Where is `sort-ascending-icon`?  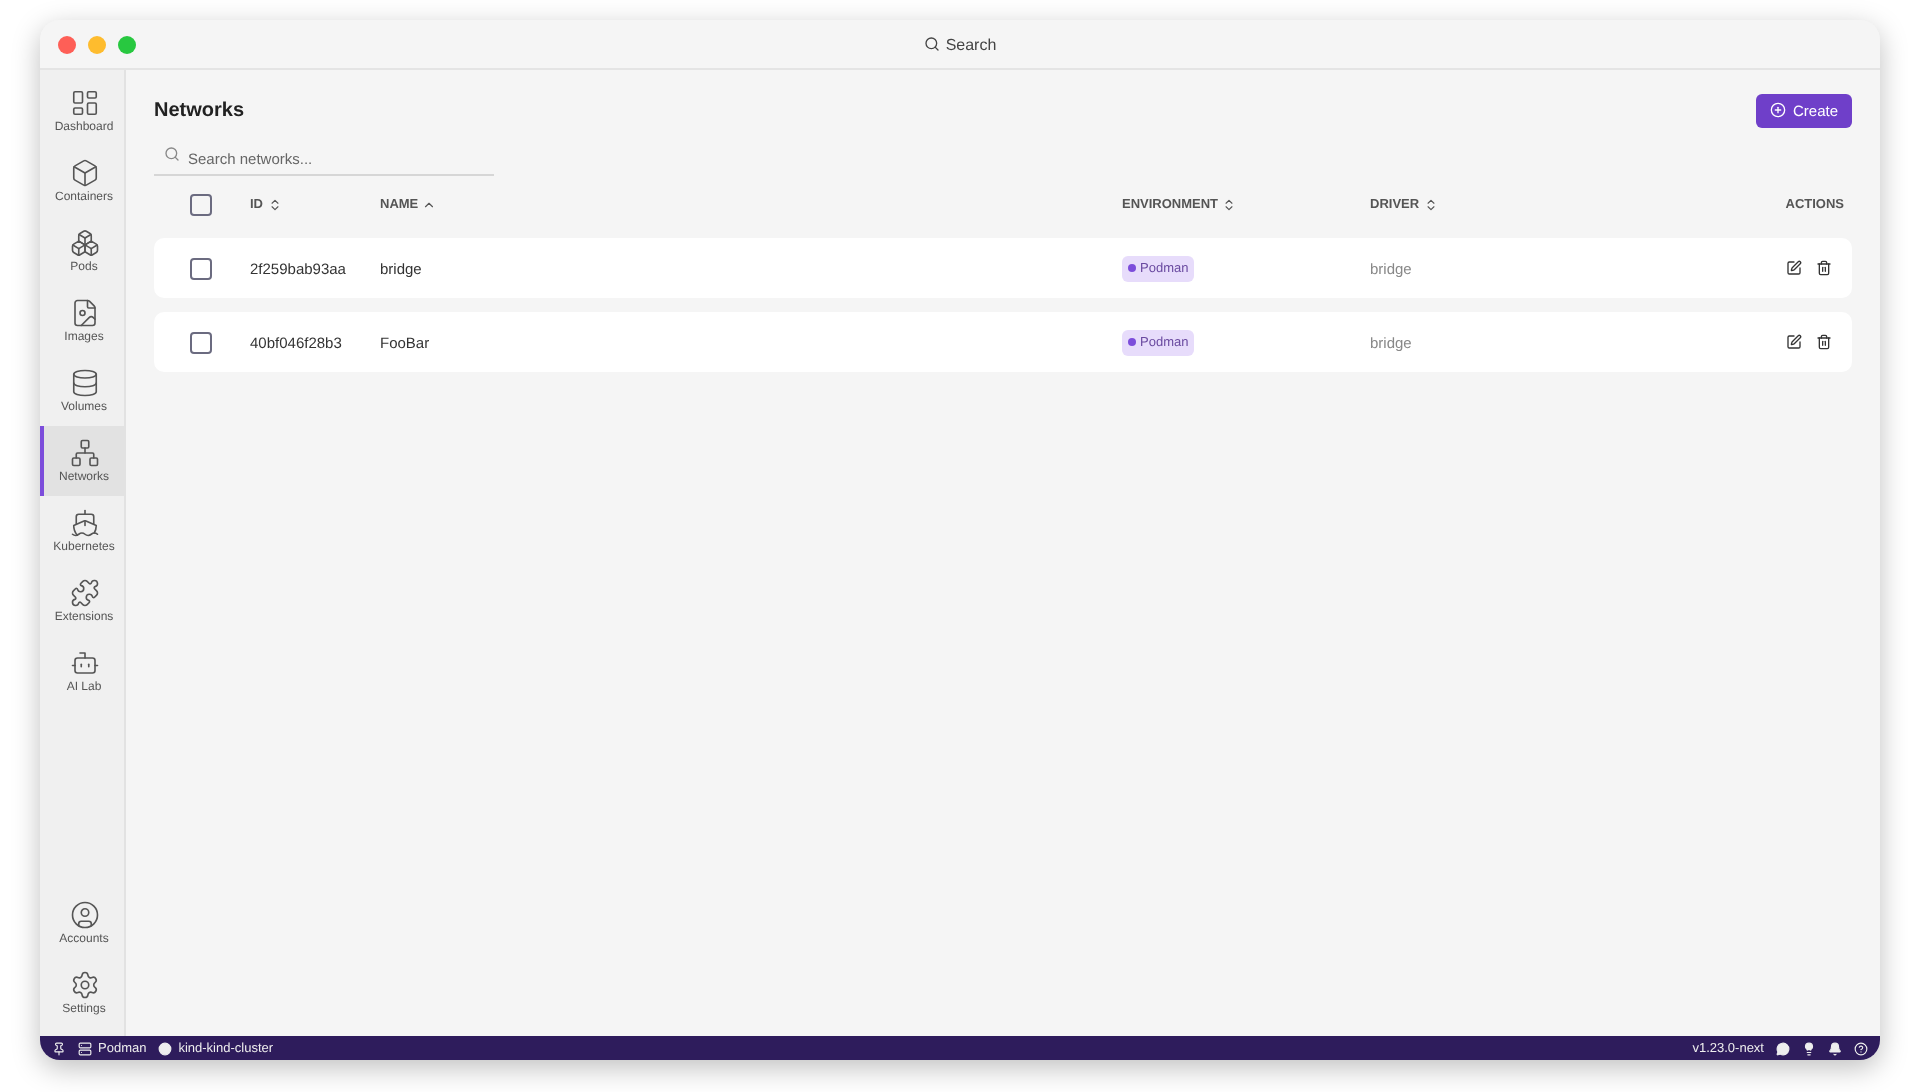 sort-ascending-icon is located at coordinates (429, 204).